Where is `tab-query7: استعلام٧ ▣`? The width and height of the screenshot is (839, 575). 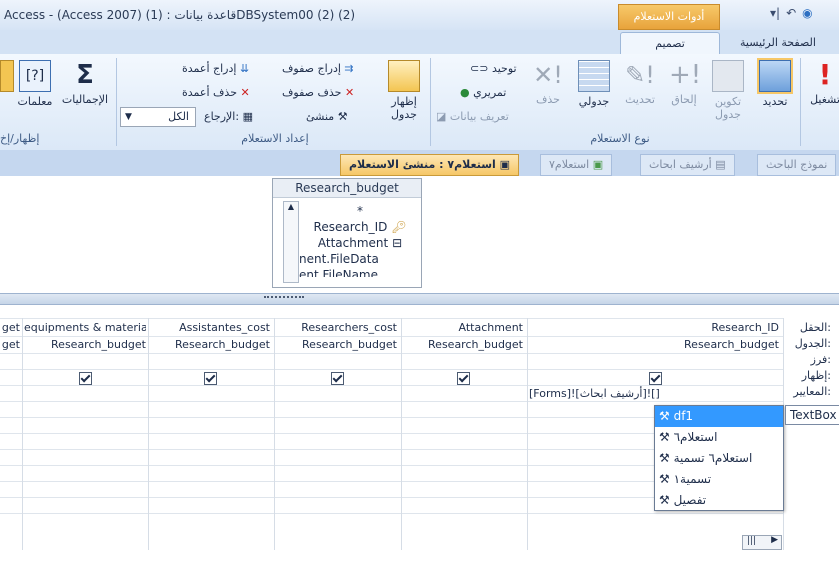 tab-query7: استعلام٧ ▣ is located at coordinates (576, 165).